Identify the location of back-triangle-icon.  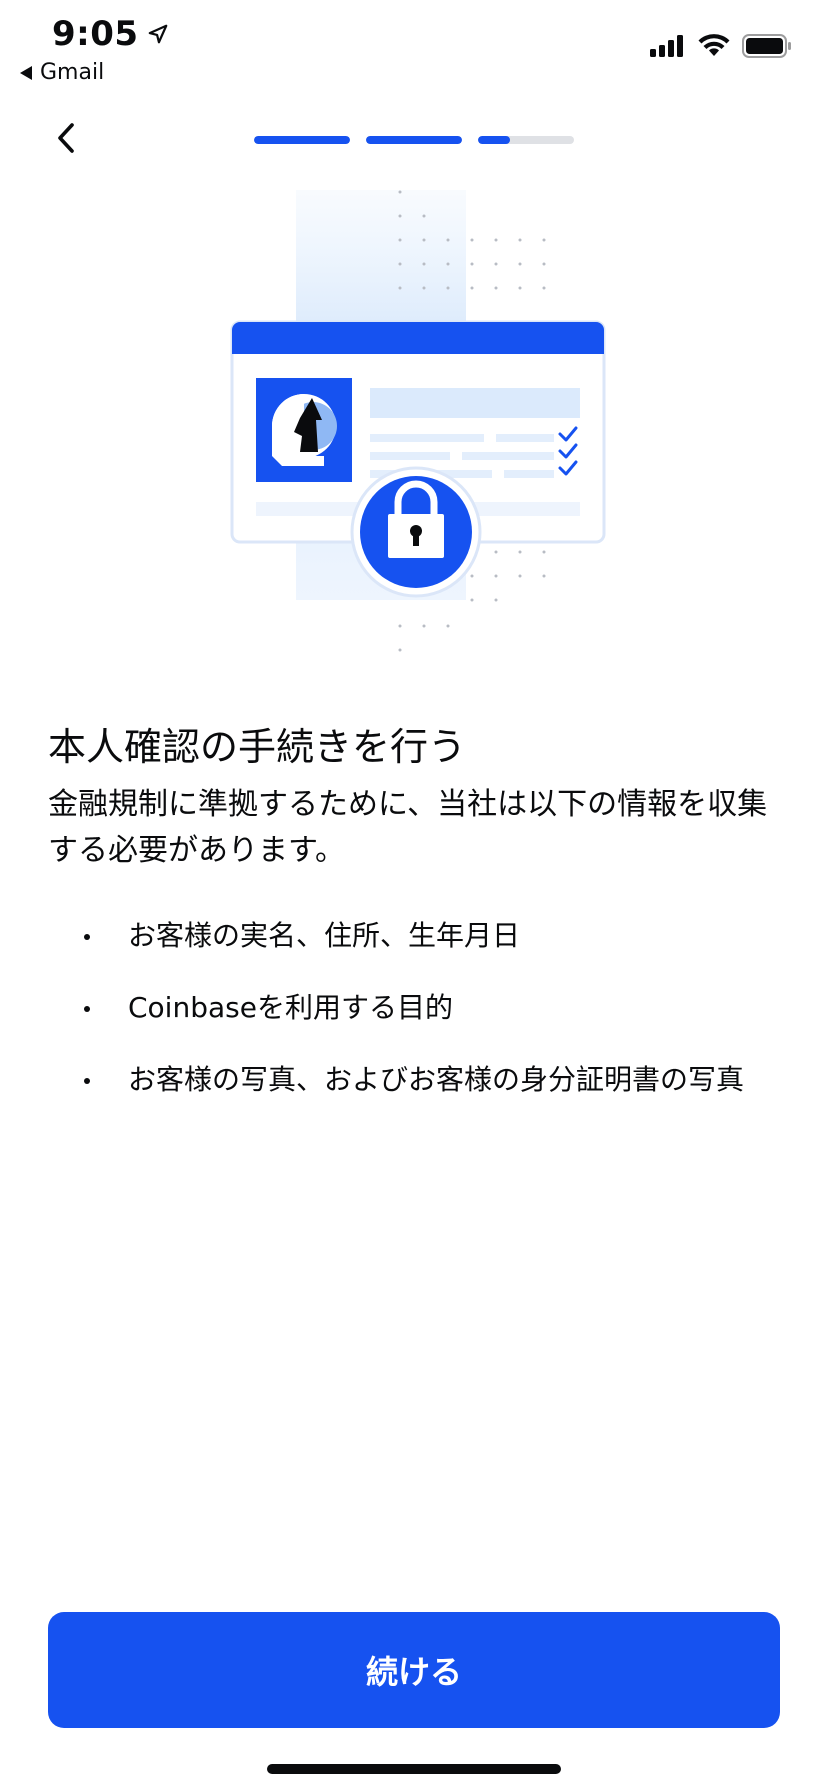
(26, 72).